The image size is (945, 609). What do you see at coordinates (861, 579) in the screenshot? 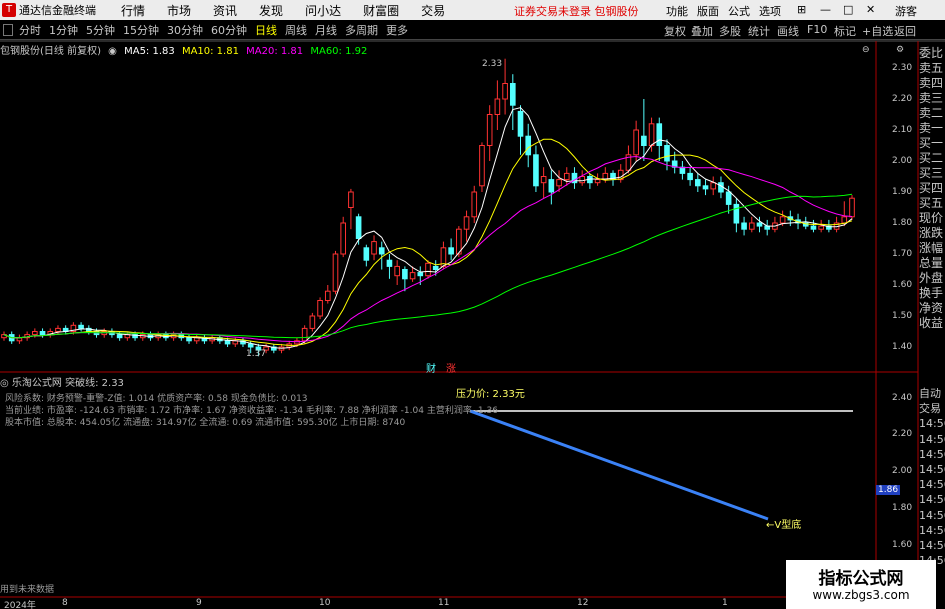
I see `watermark-title: 指标公式网` at bounding box center [861, 579].